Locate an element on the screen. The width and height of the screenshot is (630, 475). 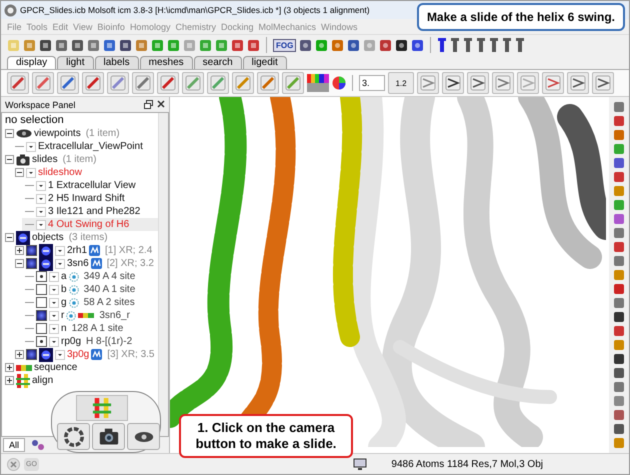
color-palette-icon is located at coordinates (318, 83).